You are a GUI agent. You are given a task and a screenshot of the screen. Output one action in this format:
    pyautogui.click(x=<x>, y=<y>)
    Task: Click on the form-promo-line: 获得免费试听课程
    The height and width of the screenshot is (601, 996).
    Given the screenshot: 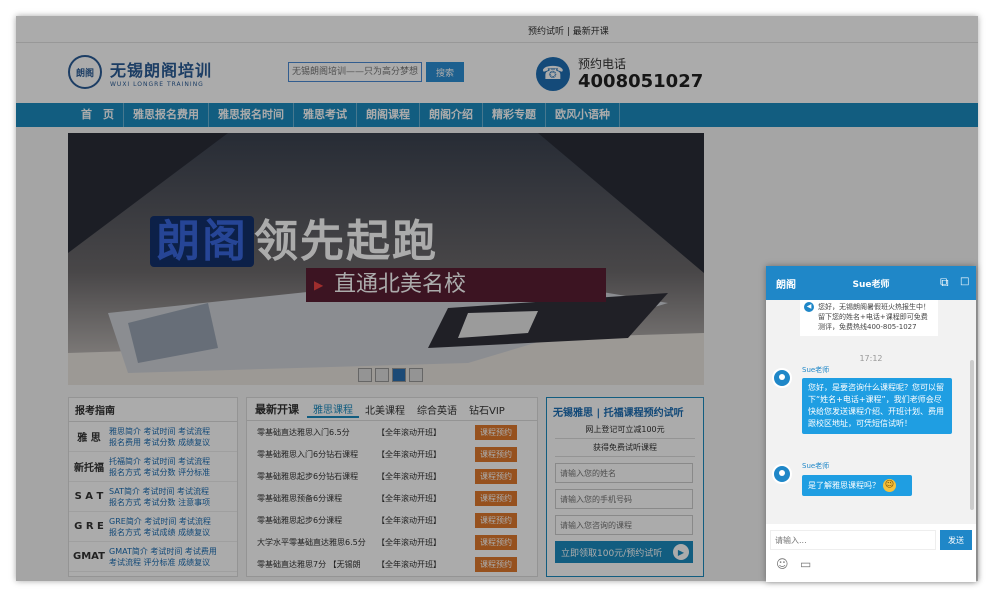 What is the action you would take?
    pyautogui.click(x=625, y=448)
    